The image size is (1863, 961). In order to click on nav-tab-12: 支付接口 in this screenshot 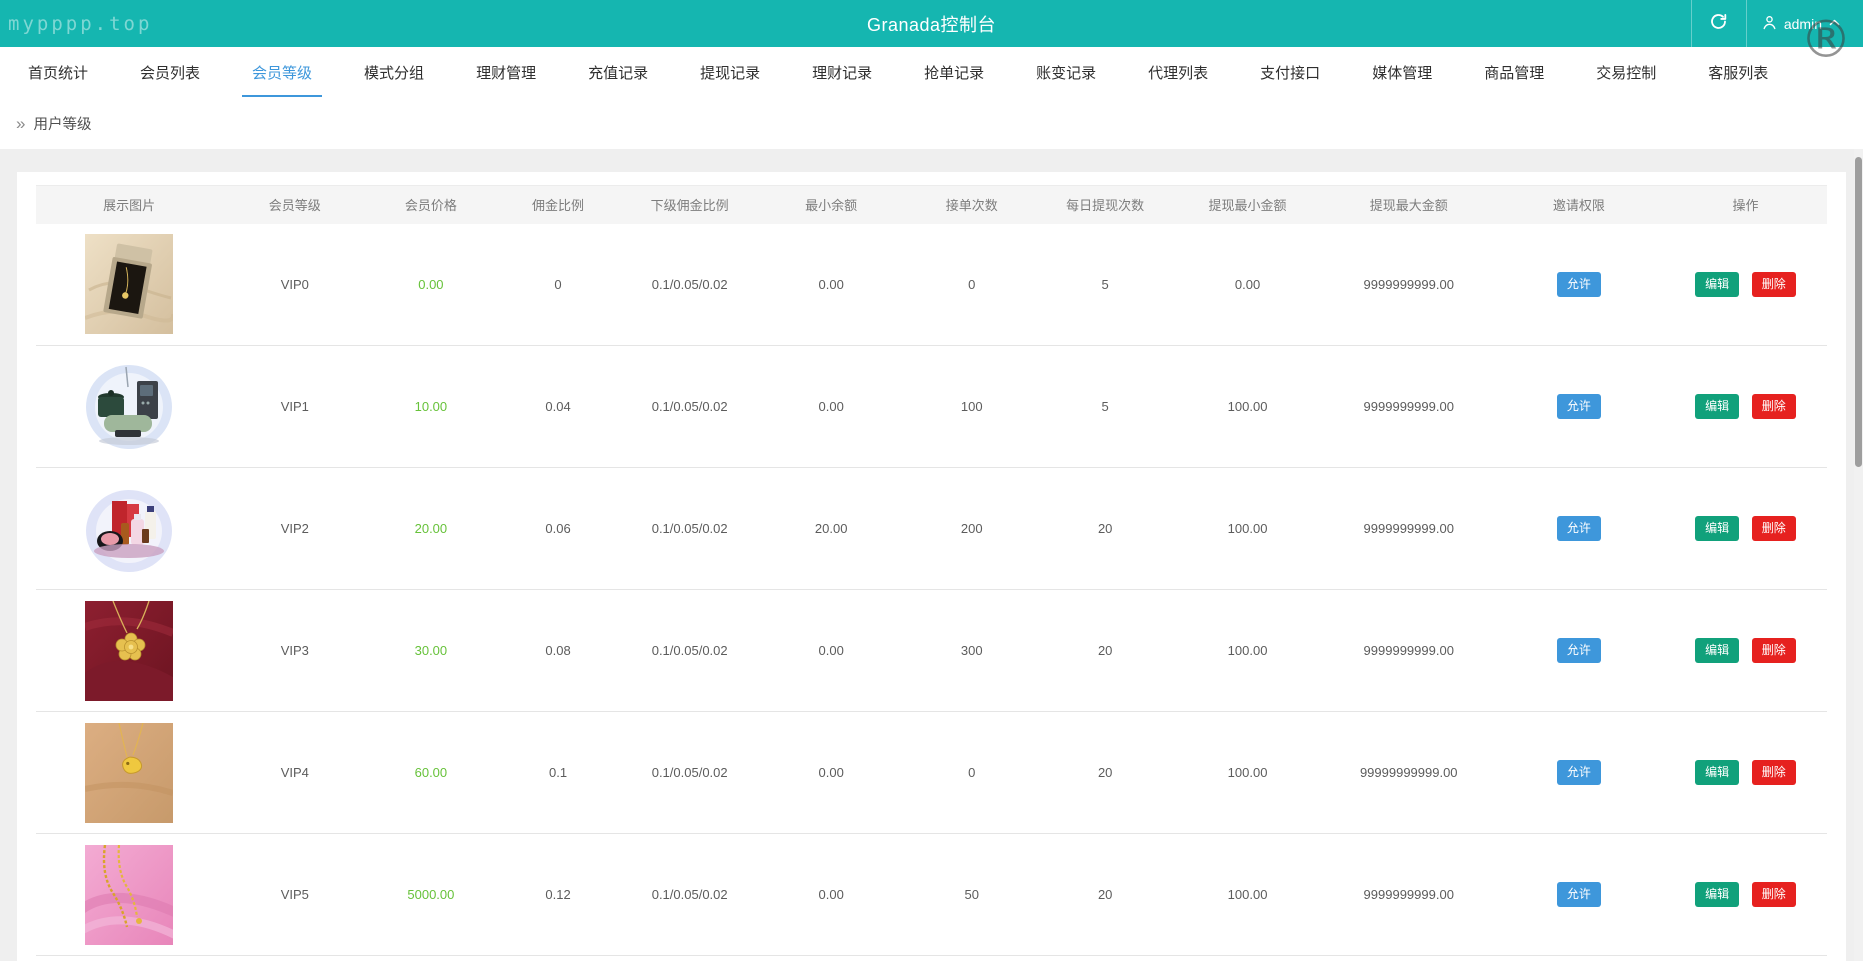, I will do `click(1290, 72)`.